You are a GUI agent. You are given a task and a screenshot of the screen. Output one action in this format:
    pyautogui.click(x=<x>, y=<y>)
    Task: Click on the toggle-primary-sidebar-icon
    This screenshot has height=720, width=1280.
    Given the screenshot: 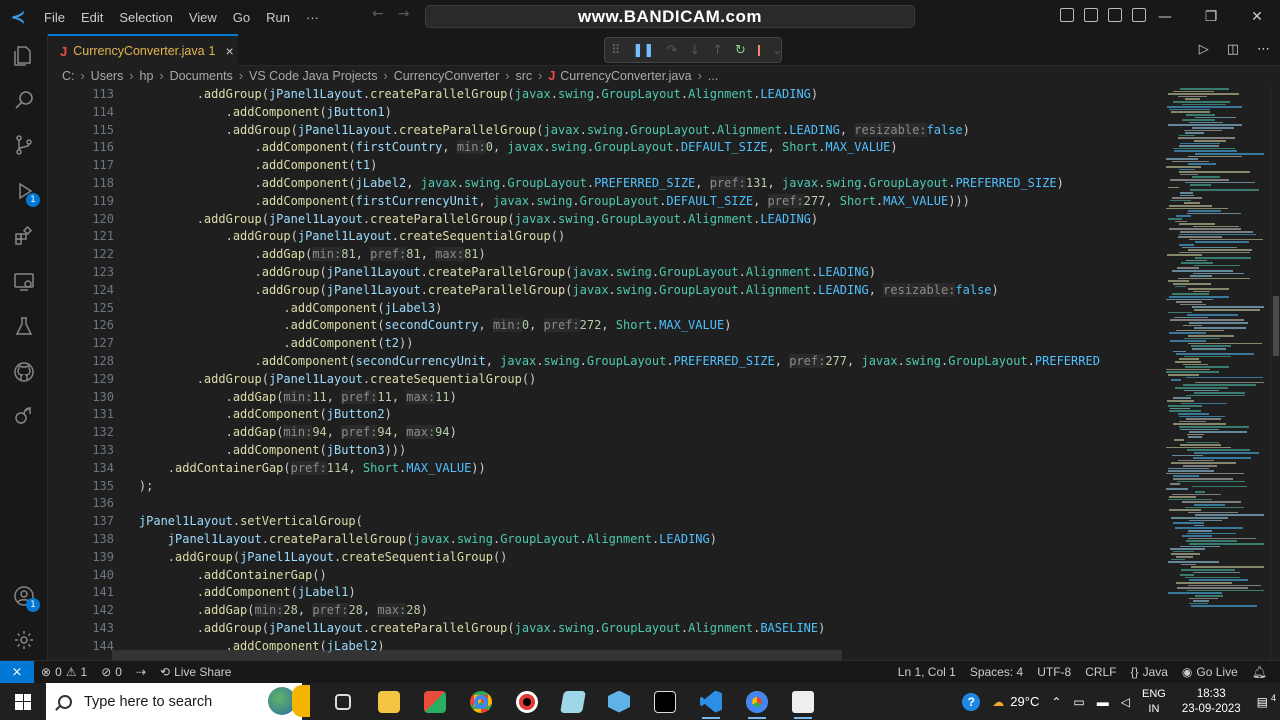 What is the action you would take?
    pyautogui.click(x=1067, y=15)
    